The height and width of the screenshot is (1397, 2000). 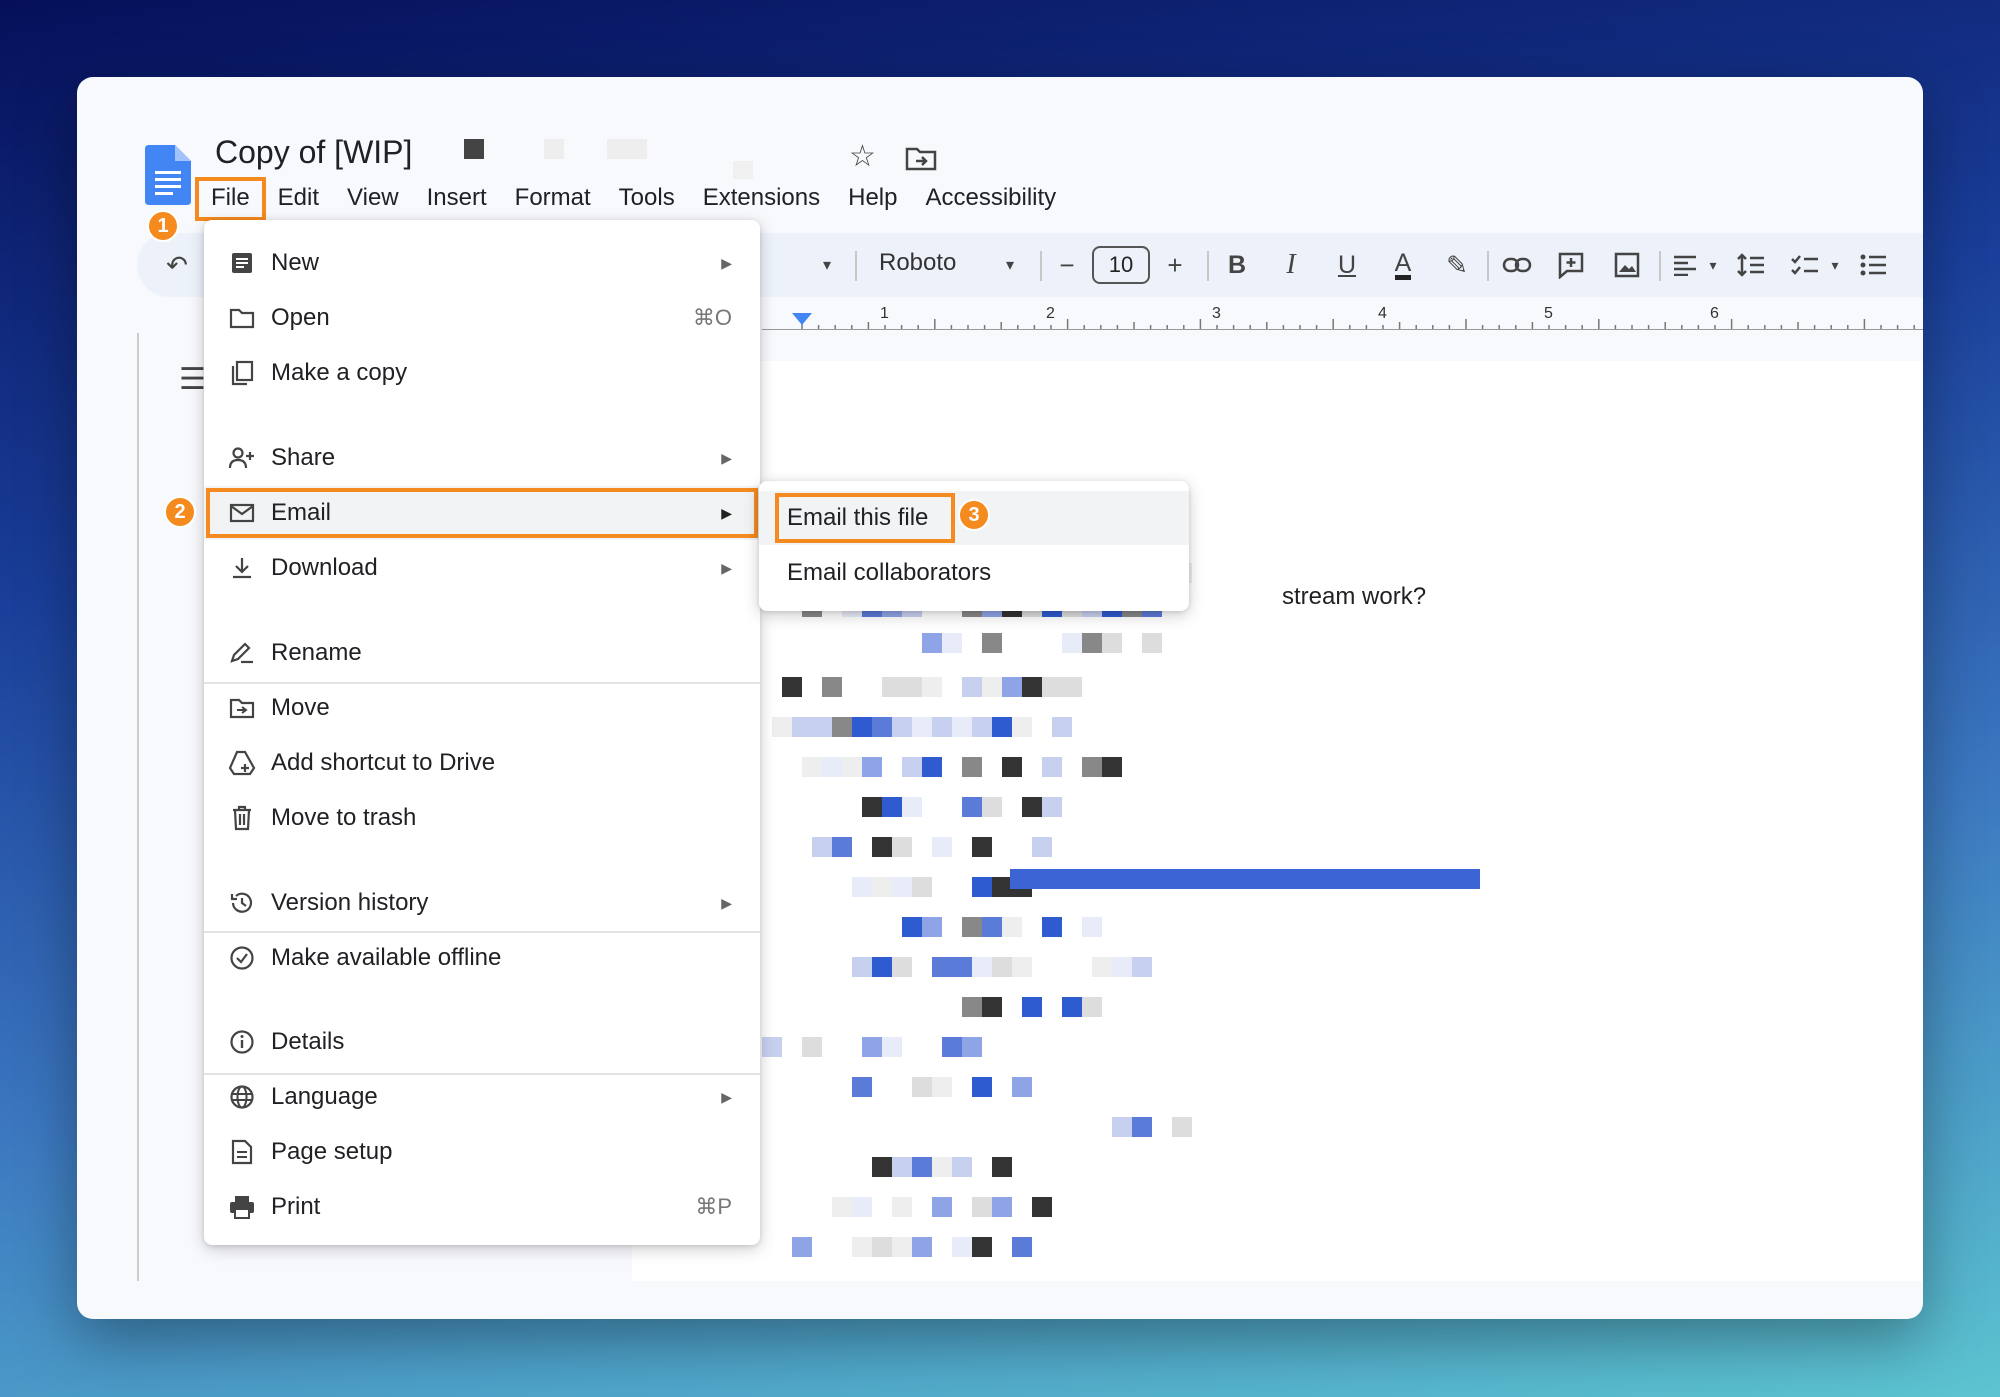 I want to click on step-badge-1: 1, so click(x=163, y=226).